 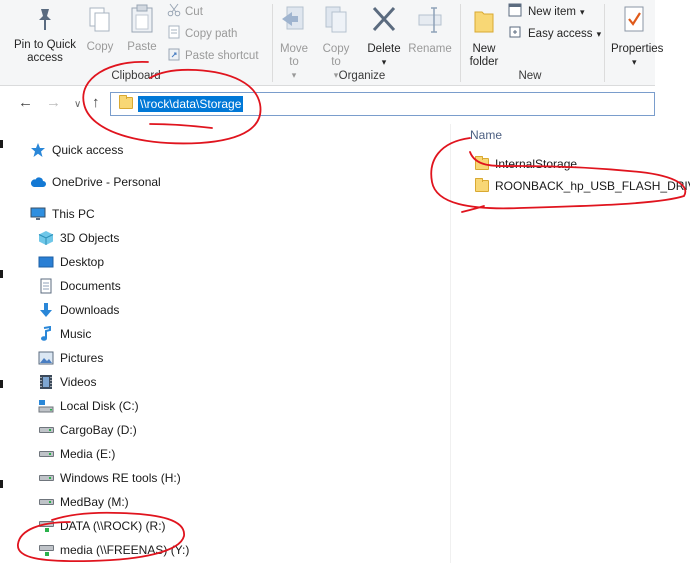 I want to click on delete-x-icon, so click(x=384, y=22).